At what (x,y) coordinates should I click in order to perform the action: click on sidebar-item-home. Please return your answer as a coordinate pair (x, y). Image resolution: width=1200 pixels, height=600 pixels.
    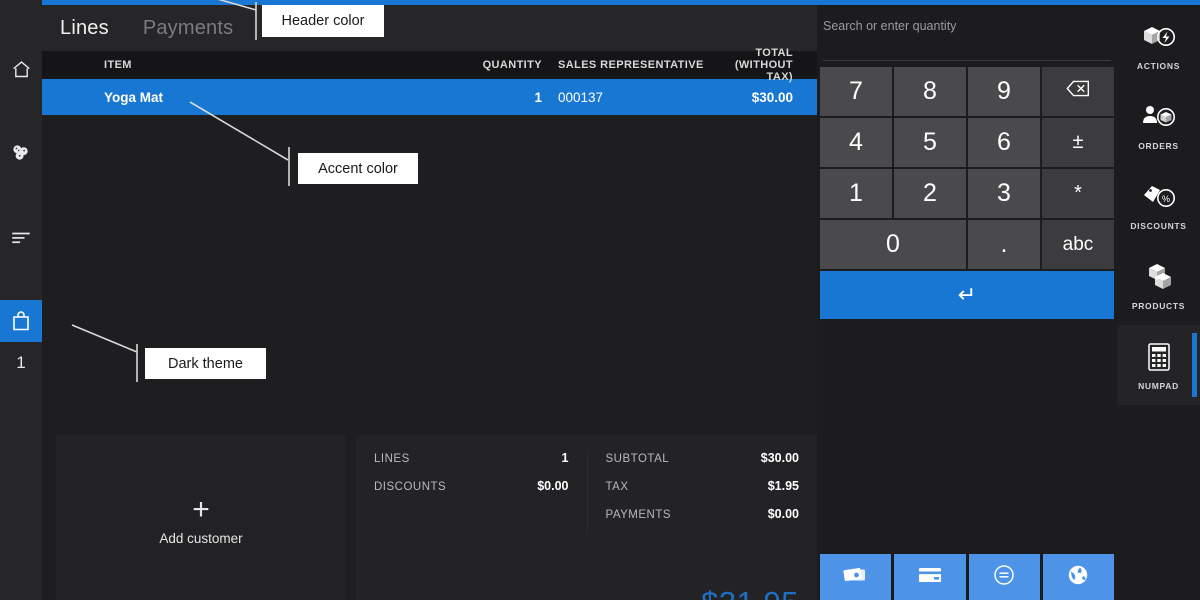
    Looking at the image, I should click on (21, 69).